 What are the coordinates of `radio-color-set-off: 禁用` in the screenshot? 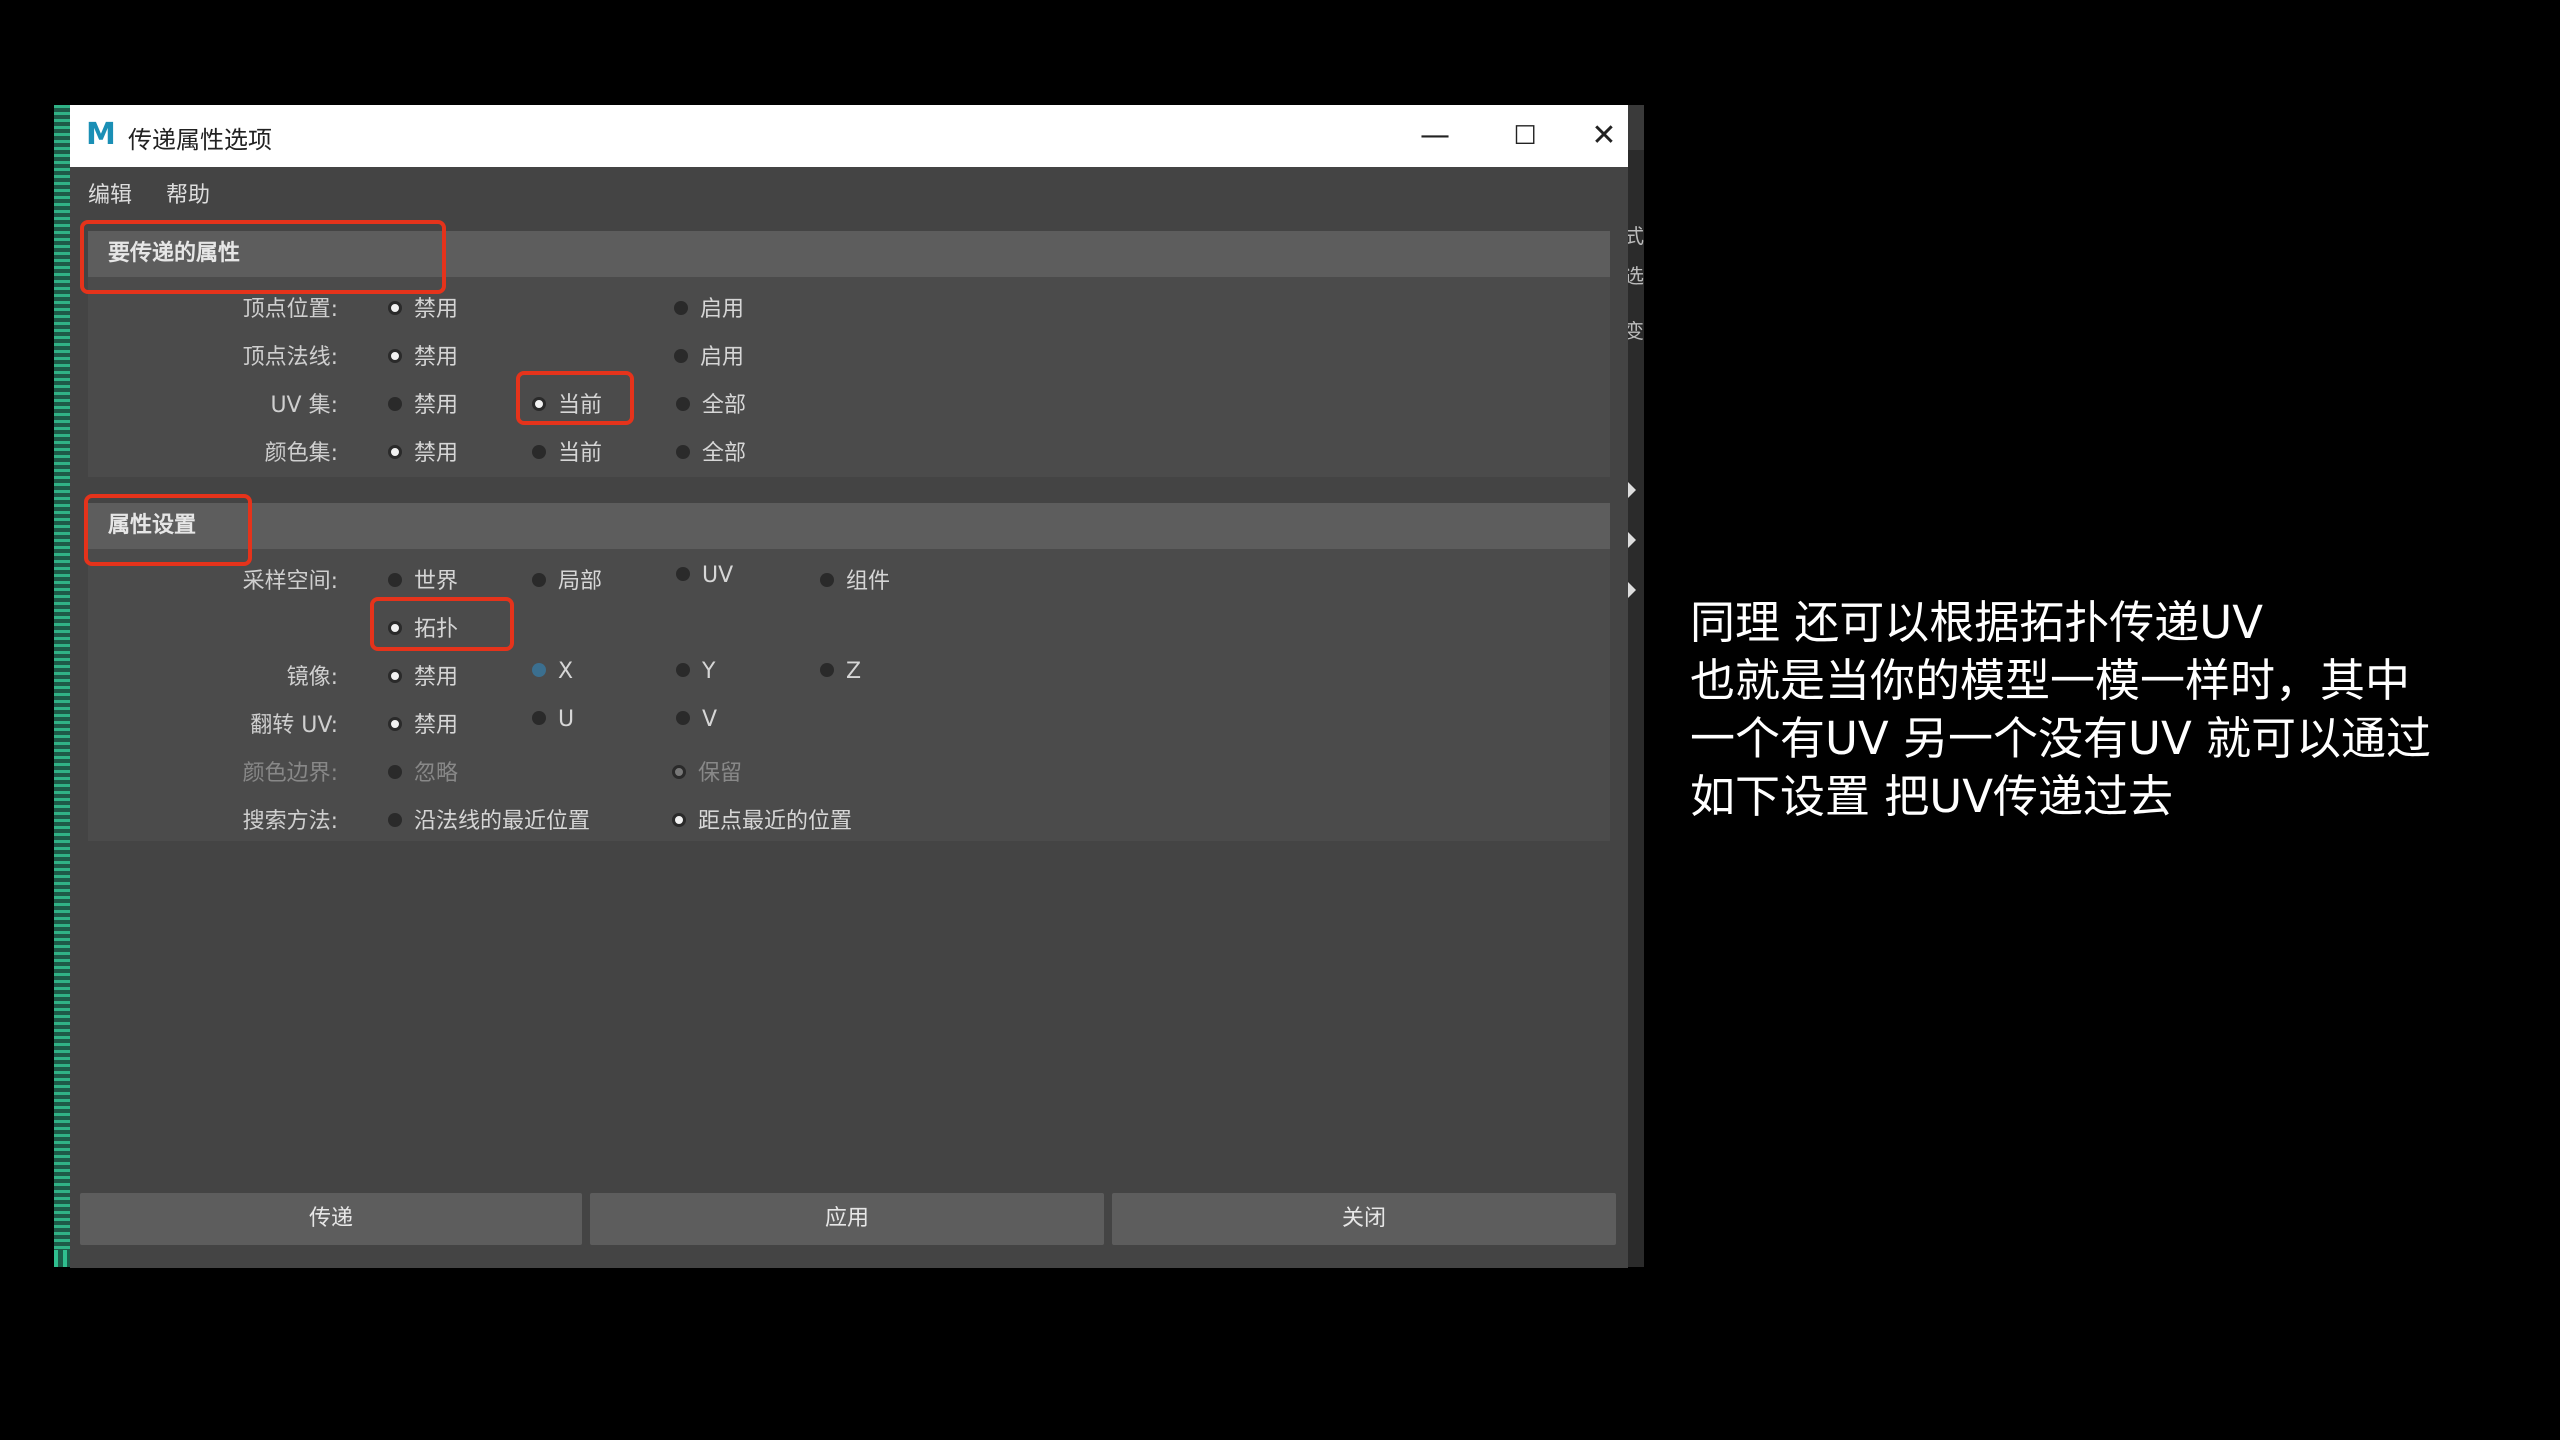 It's located at (423, 451).